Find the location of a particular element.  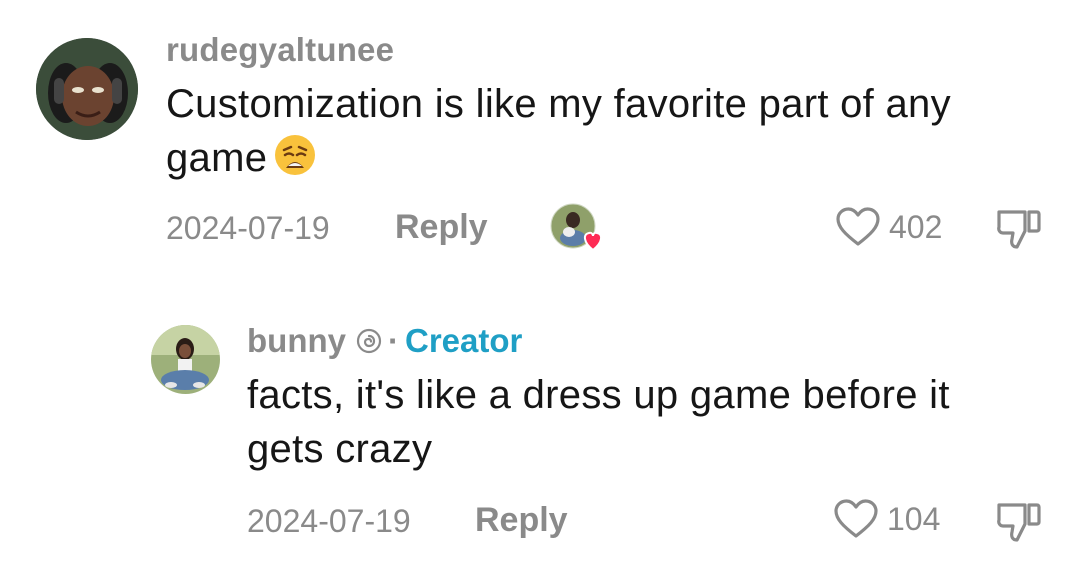

reply-username: bunny is located at coordinates (296, 341).